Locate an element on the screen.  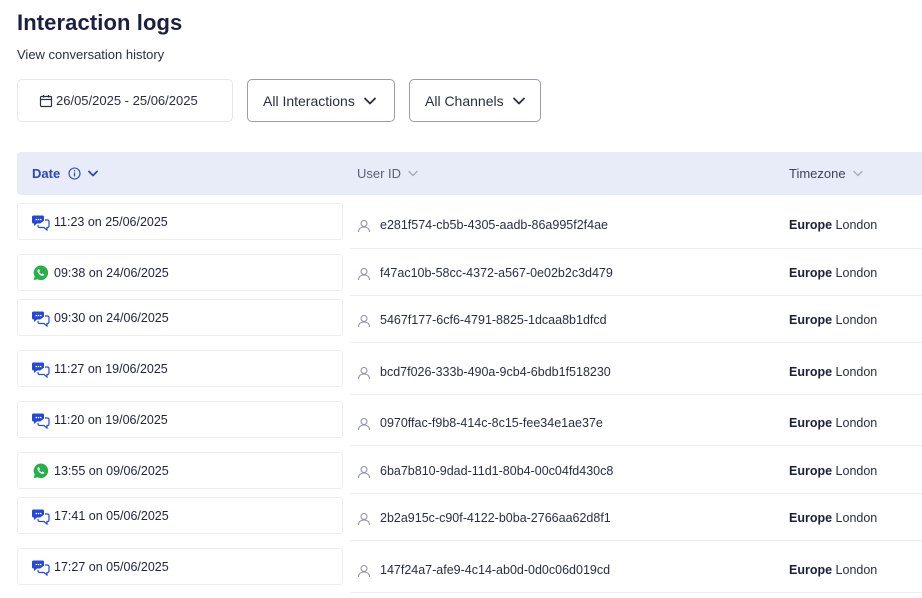
page-subtitle: View conversation history is located at coordinates (91, 54).